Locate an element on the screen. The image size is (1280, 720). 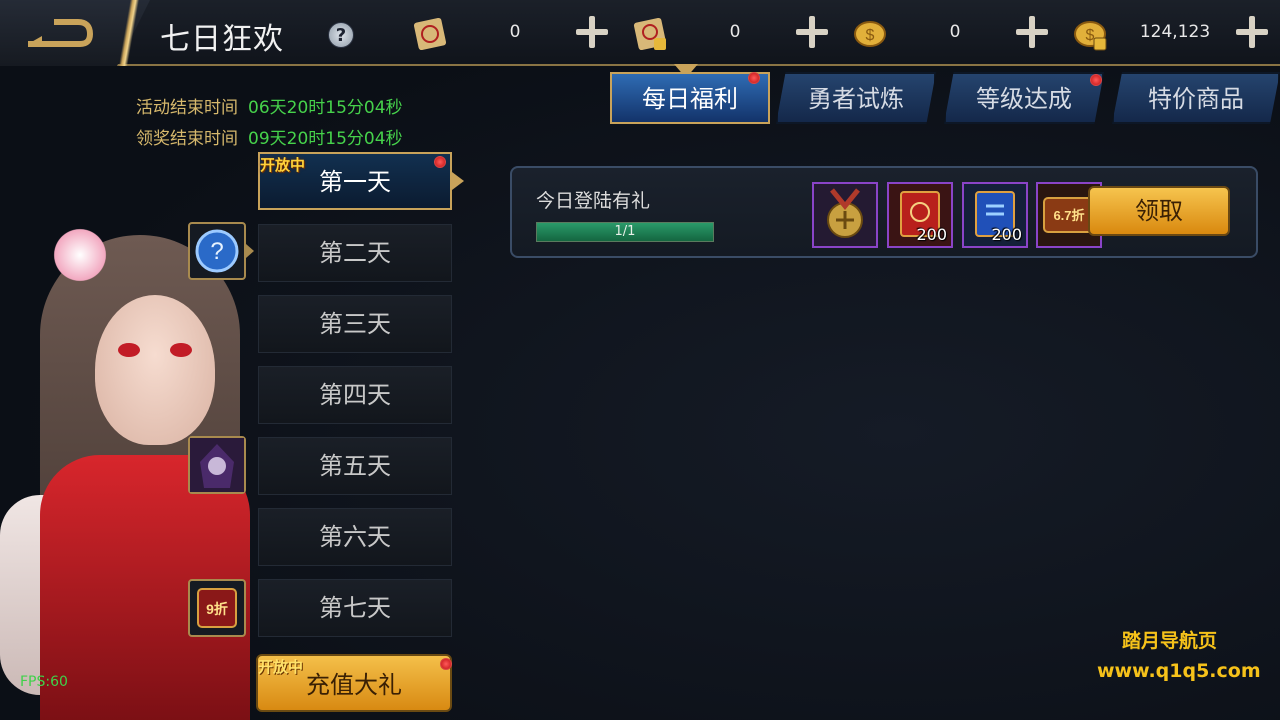
locked-scroll-icon is located at coordinates (650, 34).